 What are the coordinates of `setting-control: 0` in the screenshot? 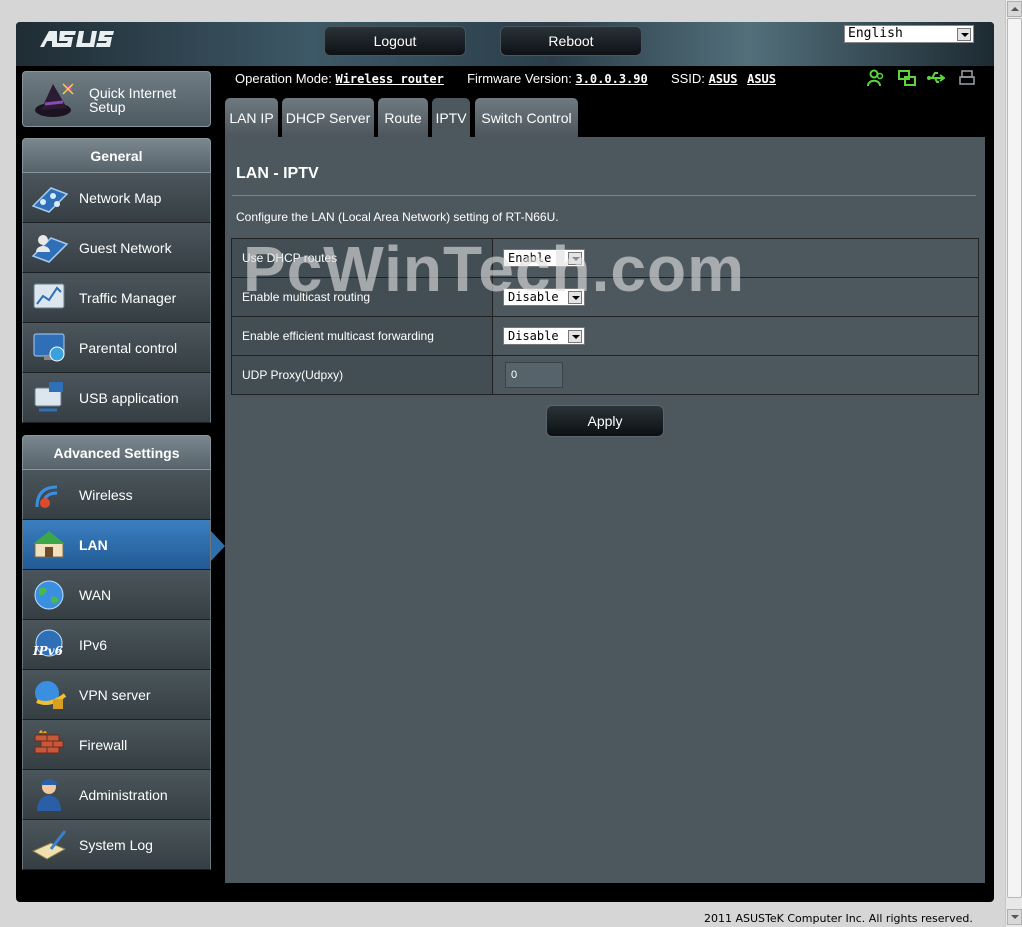 It's located at (735, 375).